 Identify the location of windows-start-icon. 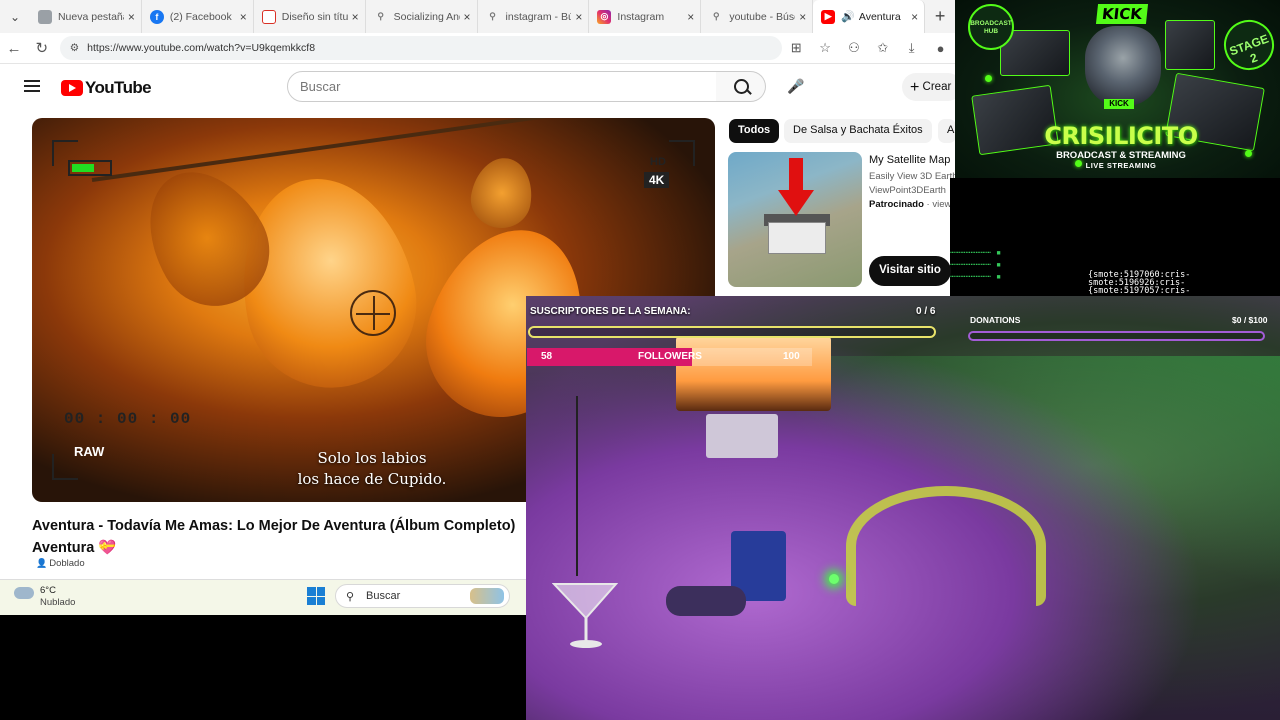
(316, 596).